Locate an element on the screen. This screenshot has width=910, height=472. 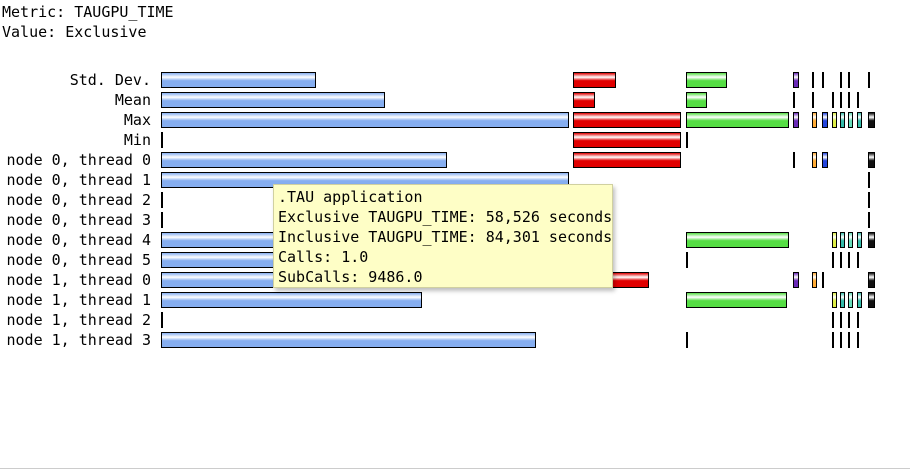
tooltip-subcalls: SubCalls: 9486.0 is located at coordinates (350, 277).